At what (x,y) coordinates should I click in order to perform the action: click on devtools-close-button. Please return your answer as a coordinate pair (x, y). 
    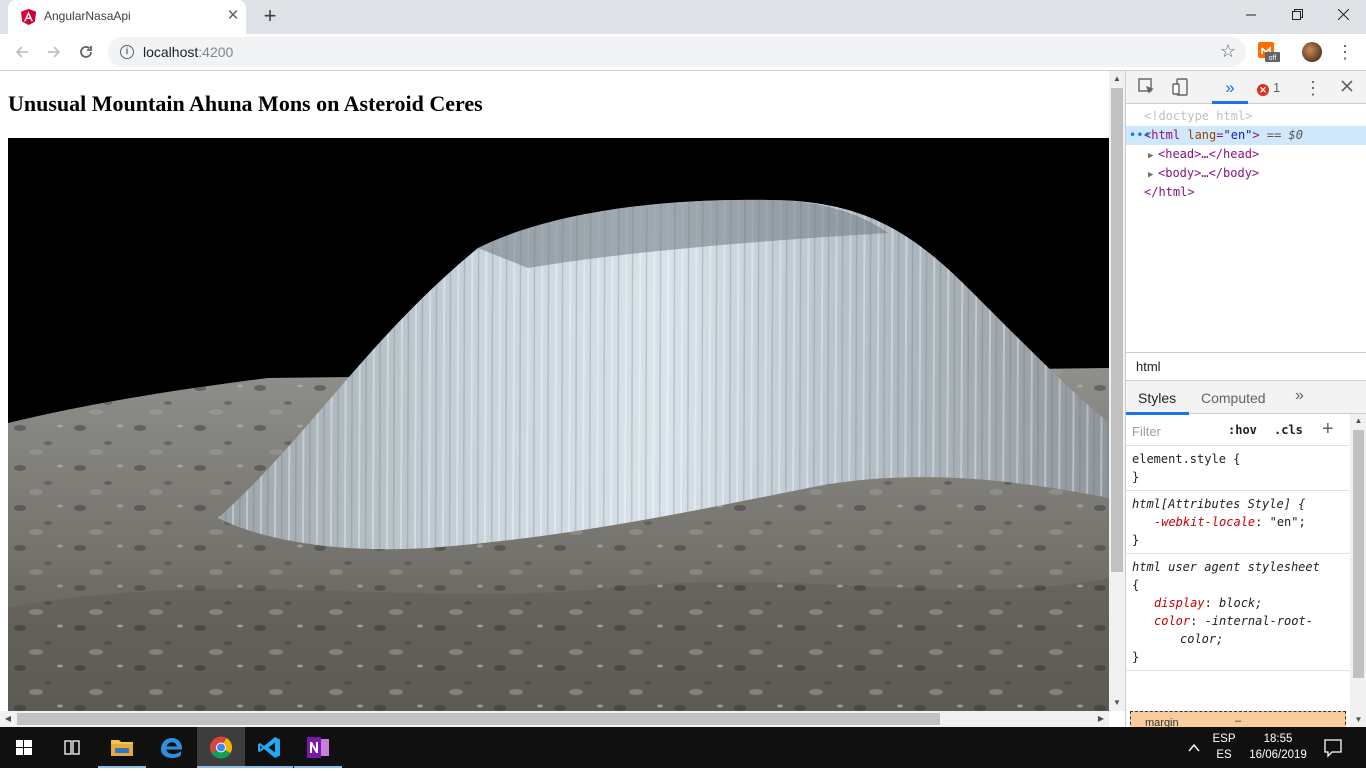
    Looking at the image, I should click on (1347, 88).